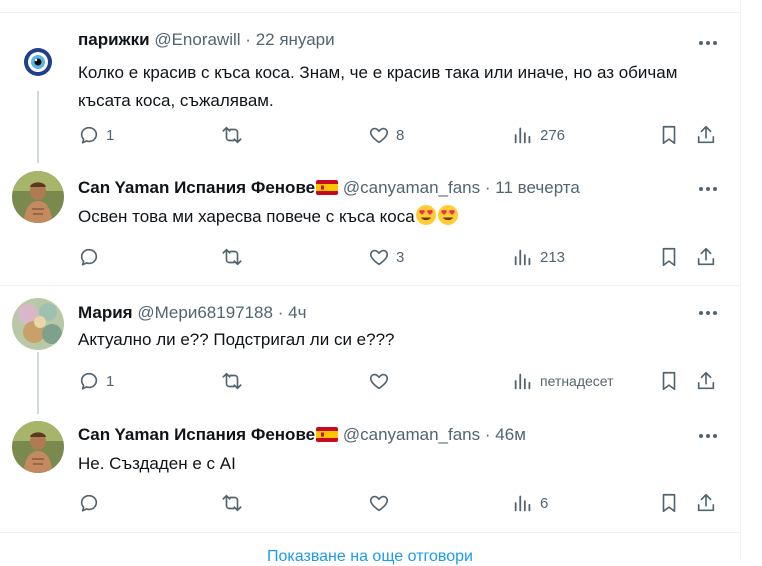 Image resolution: width=762 pixels, height=566 pixels. I want to click on tweet-text-content: Освен това ми харесва повече с къса коса, so click(246, 216).